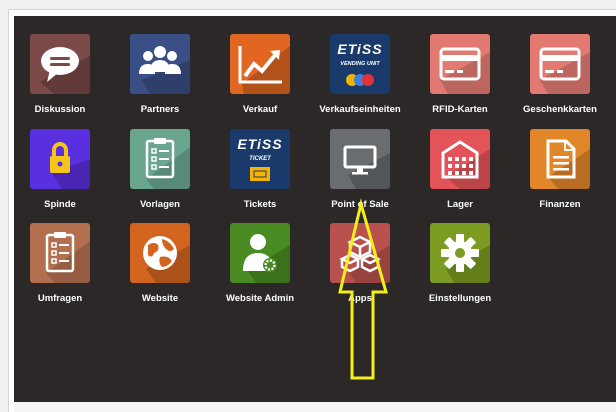 The image size is (616, 412). I want to click on app-label: Apps, so click(360, 298).